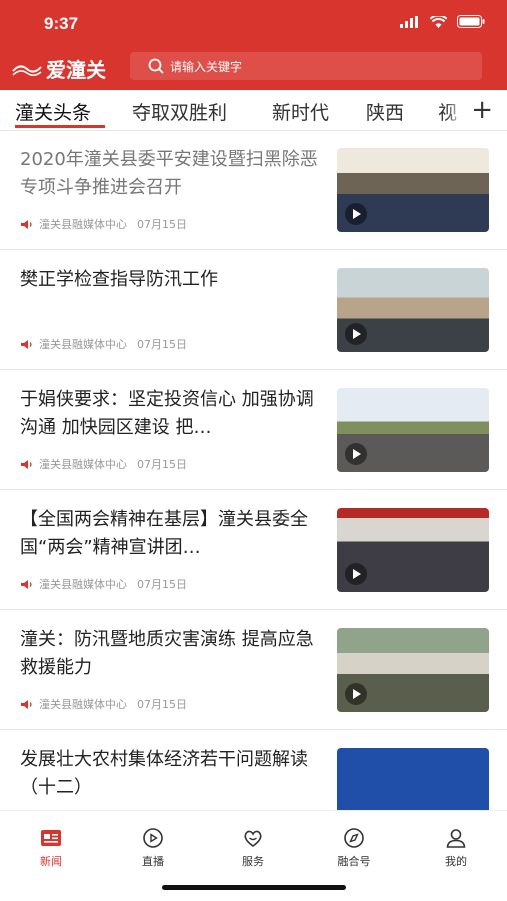 The image size is (507, 901). Describe the element at coordinates (253, 22) in the screenshot. I see `status-bar: 9:37` at that location.